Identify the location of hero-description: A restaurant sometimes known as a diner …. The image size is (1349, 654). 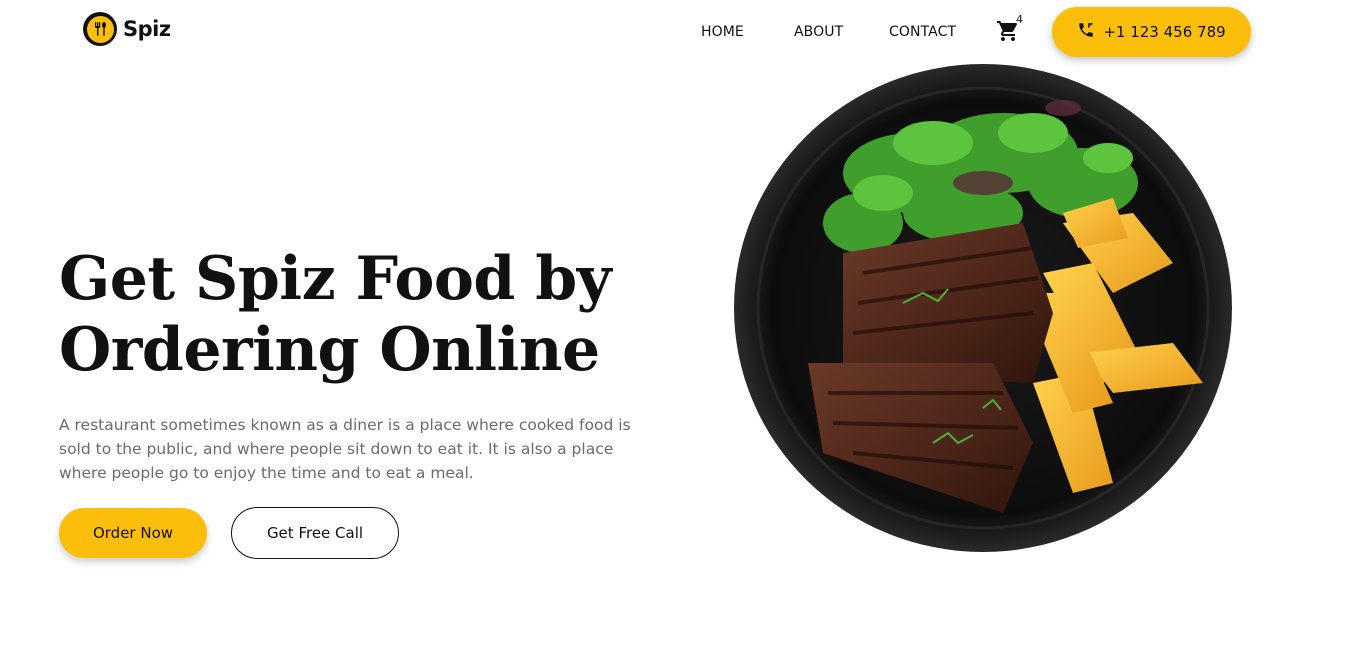
(345, 449).